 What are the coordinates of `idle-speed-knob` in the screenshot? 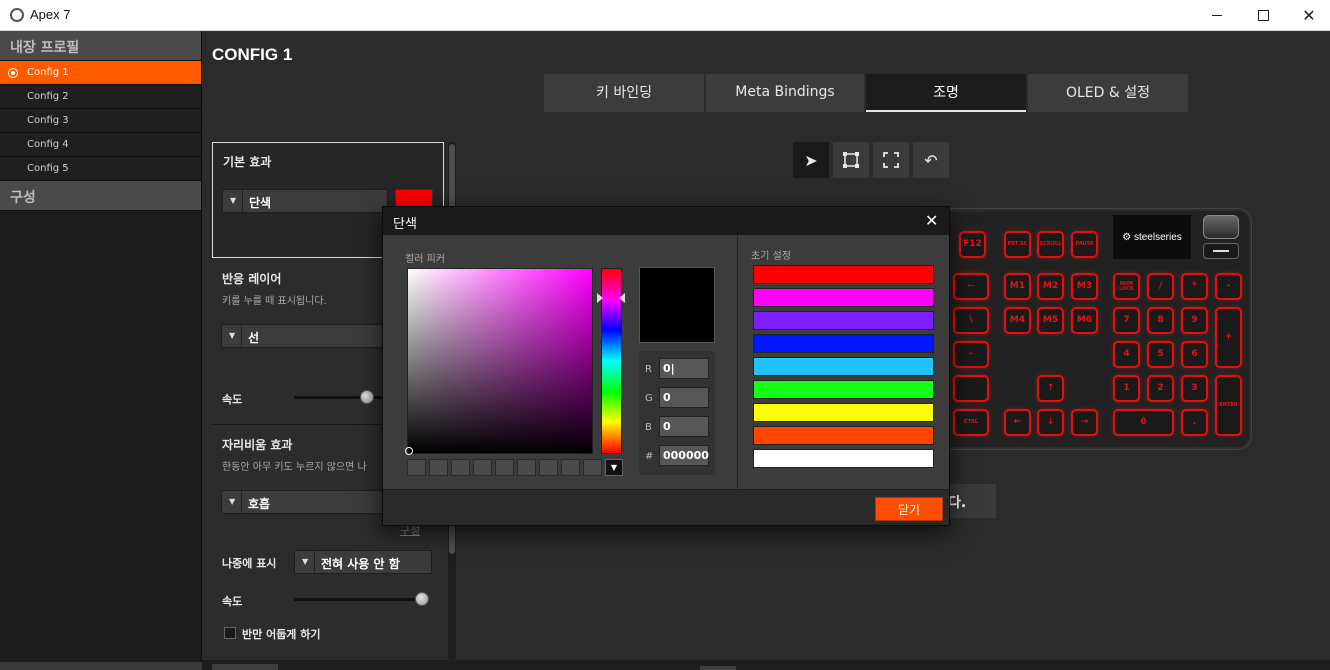 It's located at (422, 599).